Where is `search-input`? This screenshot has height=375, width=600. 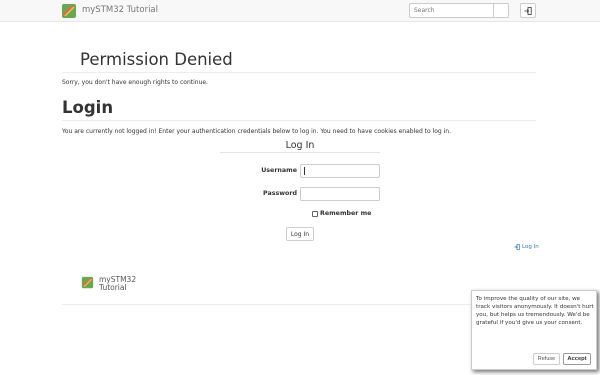 search-input is located at coordinates (451, 10).